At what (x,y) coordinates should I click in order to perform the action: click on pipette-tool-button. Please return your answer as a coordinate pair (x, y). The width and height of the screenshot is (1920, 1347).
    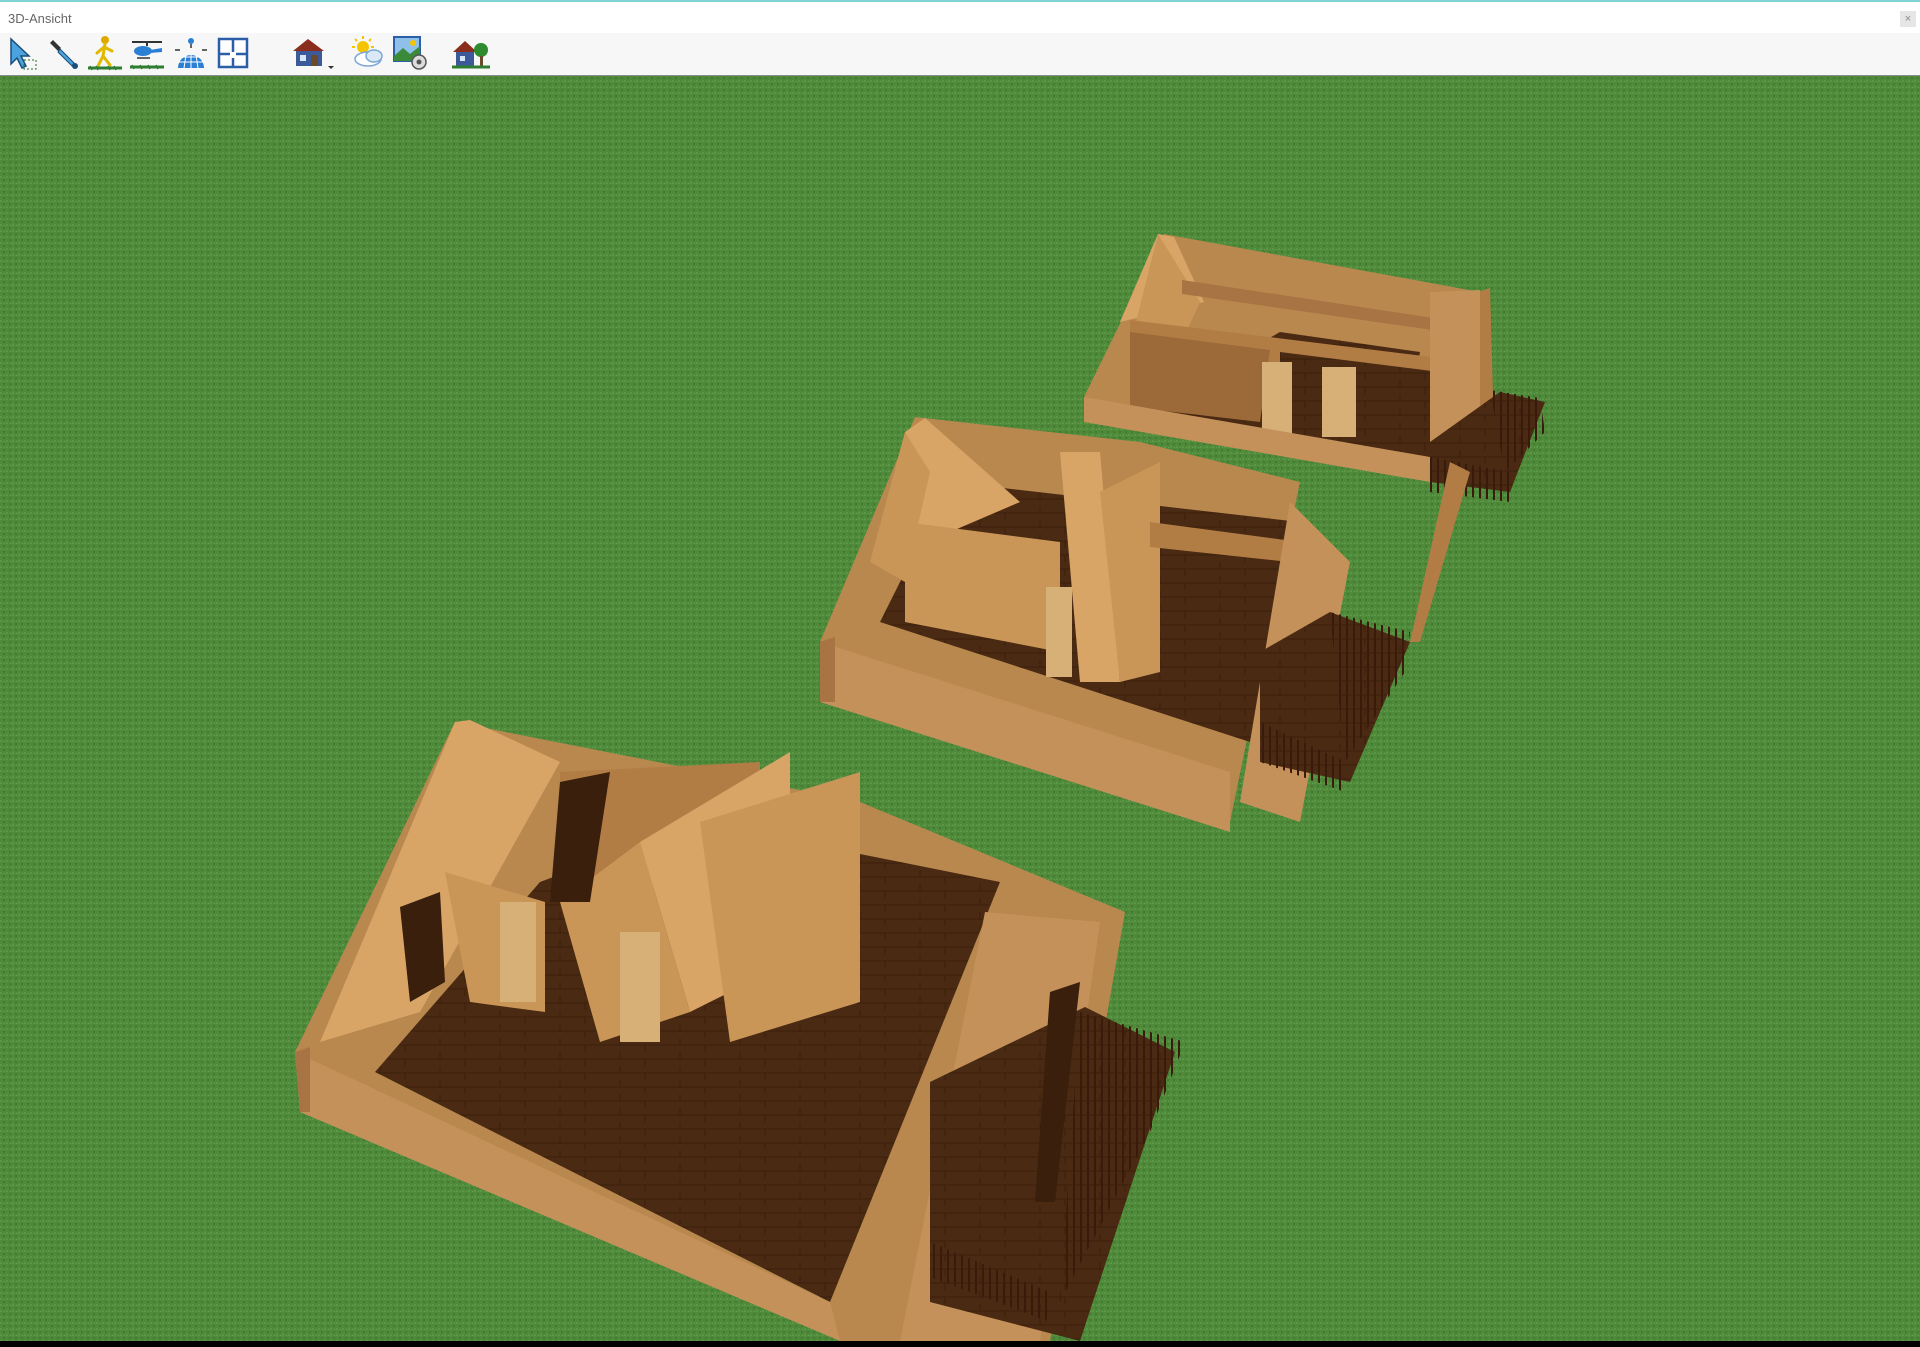
    Looking at the image, I should click on (64, 53).